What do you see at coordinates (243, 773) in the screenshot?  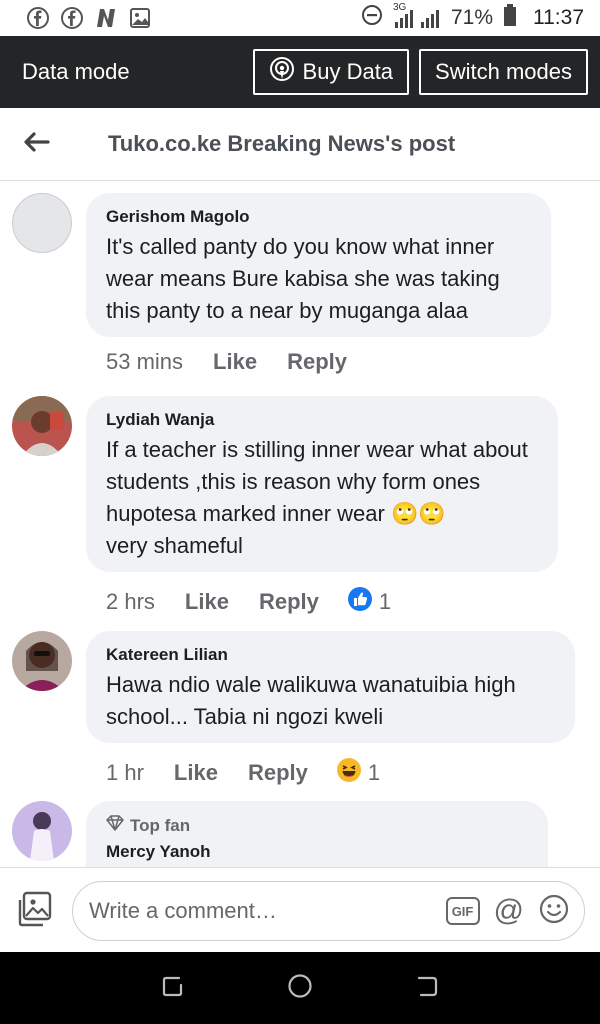 I see `comment-actions: 1 hr Like Reply 1` at bounding box center [243, 773].